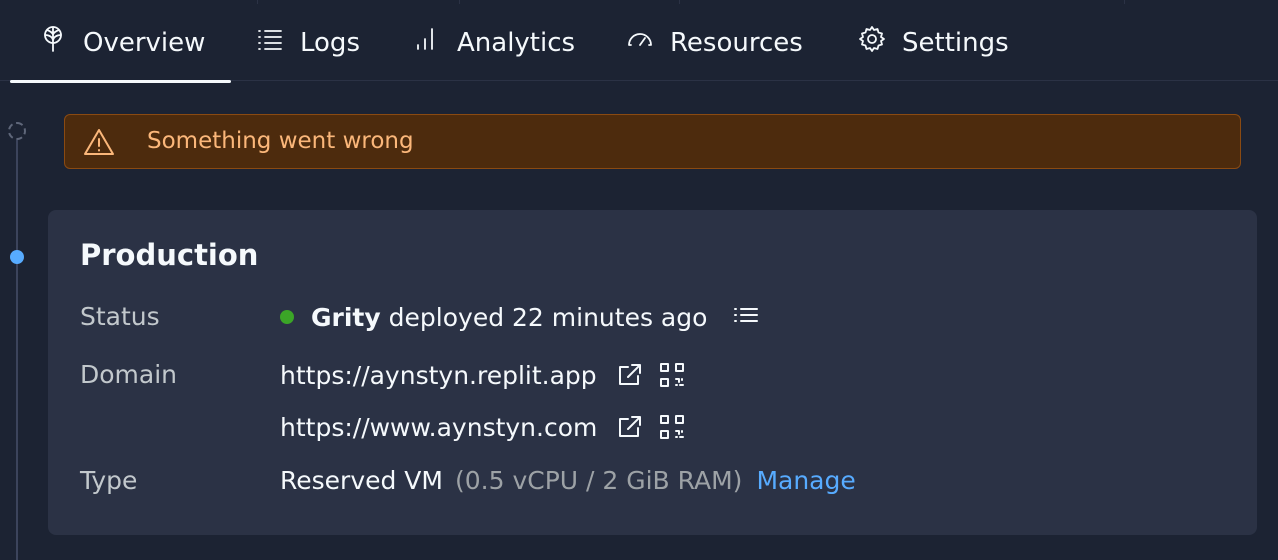 The image size is (1278, 560). I want to click on tab-logs: Logs, so click(308, 42).